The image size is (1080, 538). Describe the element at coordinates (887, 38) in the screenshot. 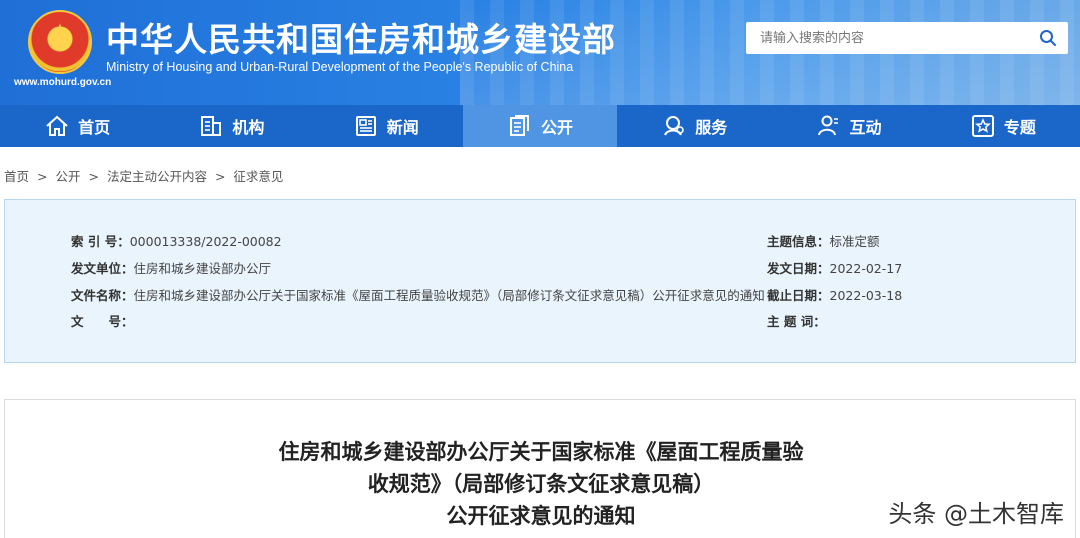

I see `search-input` at that location.